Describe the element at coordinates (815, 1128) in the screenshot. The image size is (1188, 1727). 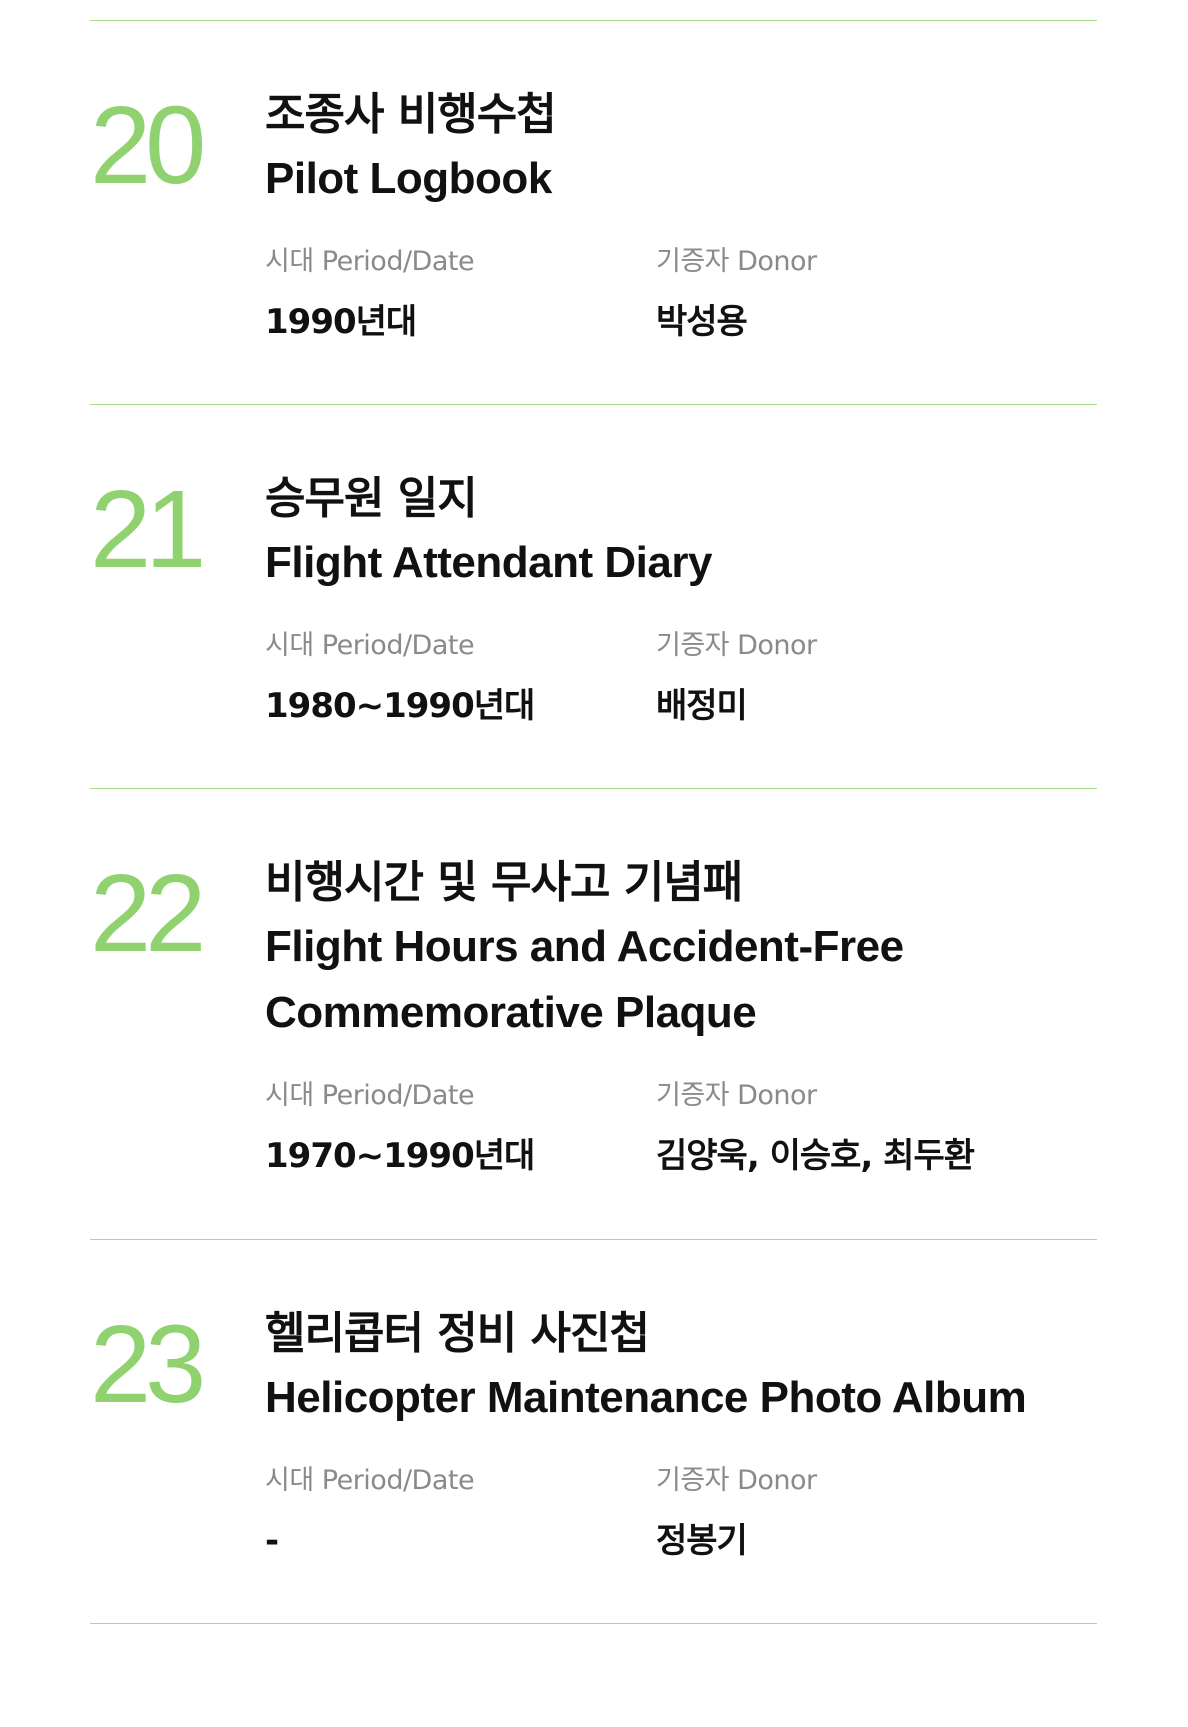
I see `donor-column: 기증자 Donor 김양욱, 이승호, 최두환` at that location.